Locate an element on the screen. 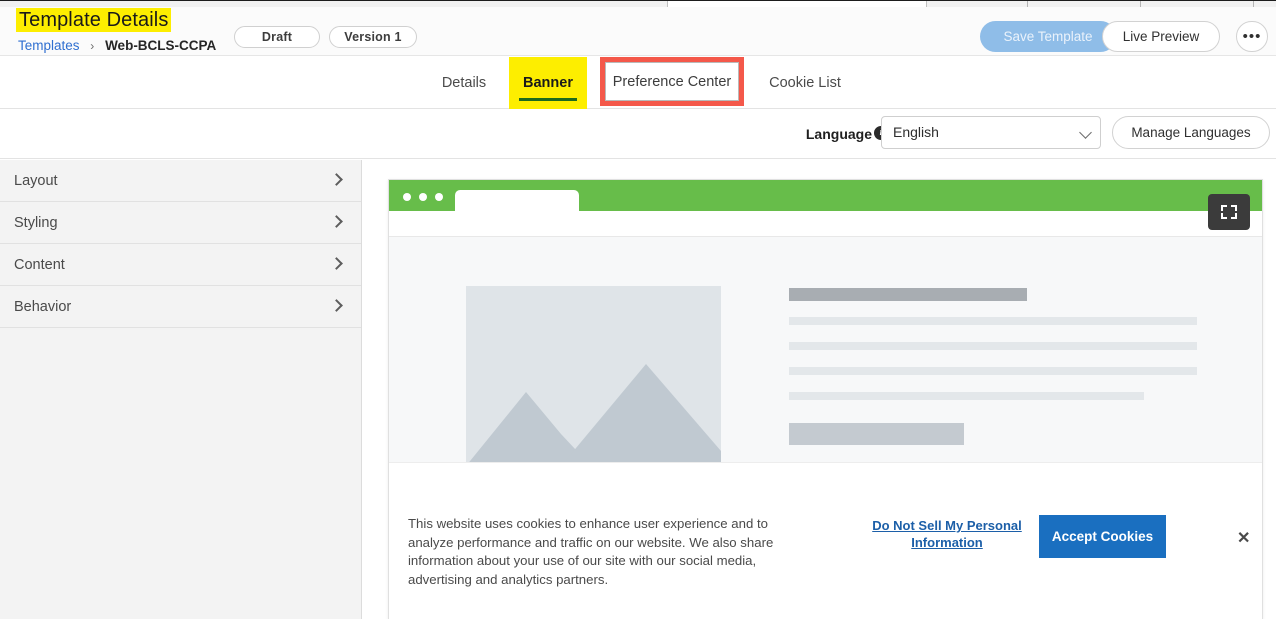 This screenshot has height=619, width=1276. close-icon: ✕ is located at coordinates (1243, 538).